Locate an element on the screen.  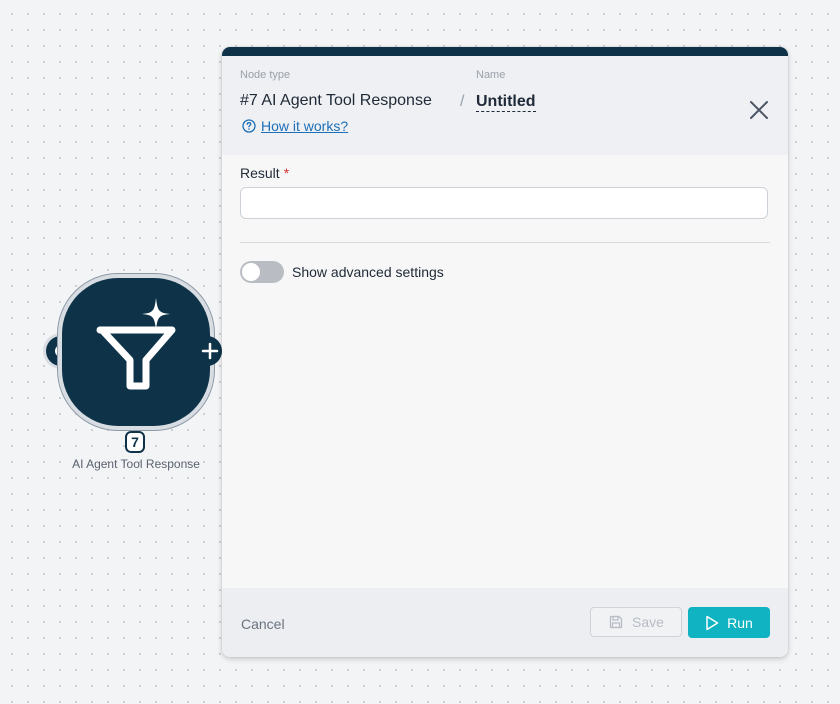
save-icon is located at coordinates (616, 622).